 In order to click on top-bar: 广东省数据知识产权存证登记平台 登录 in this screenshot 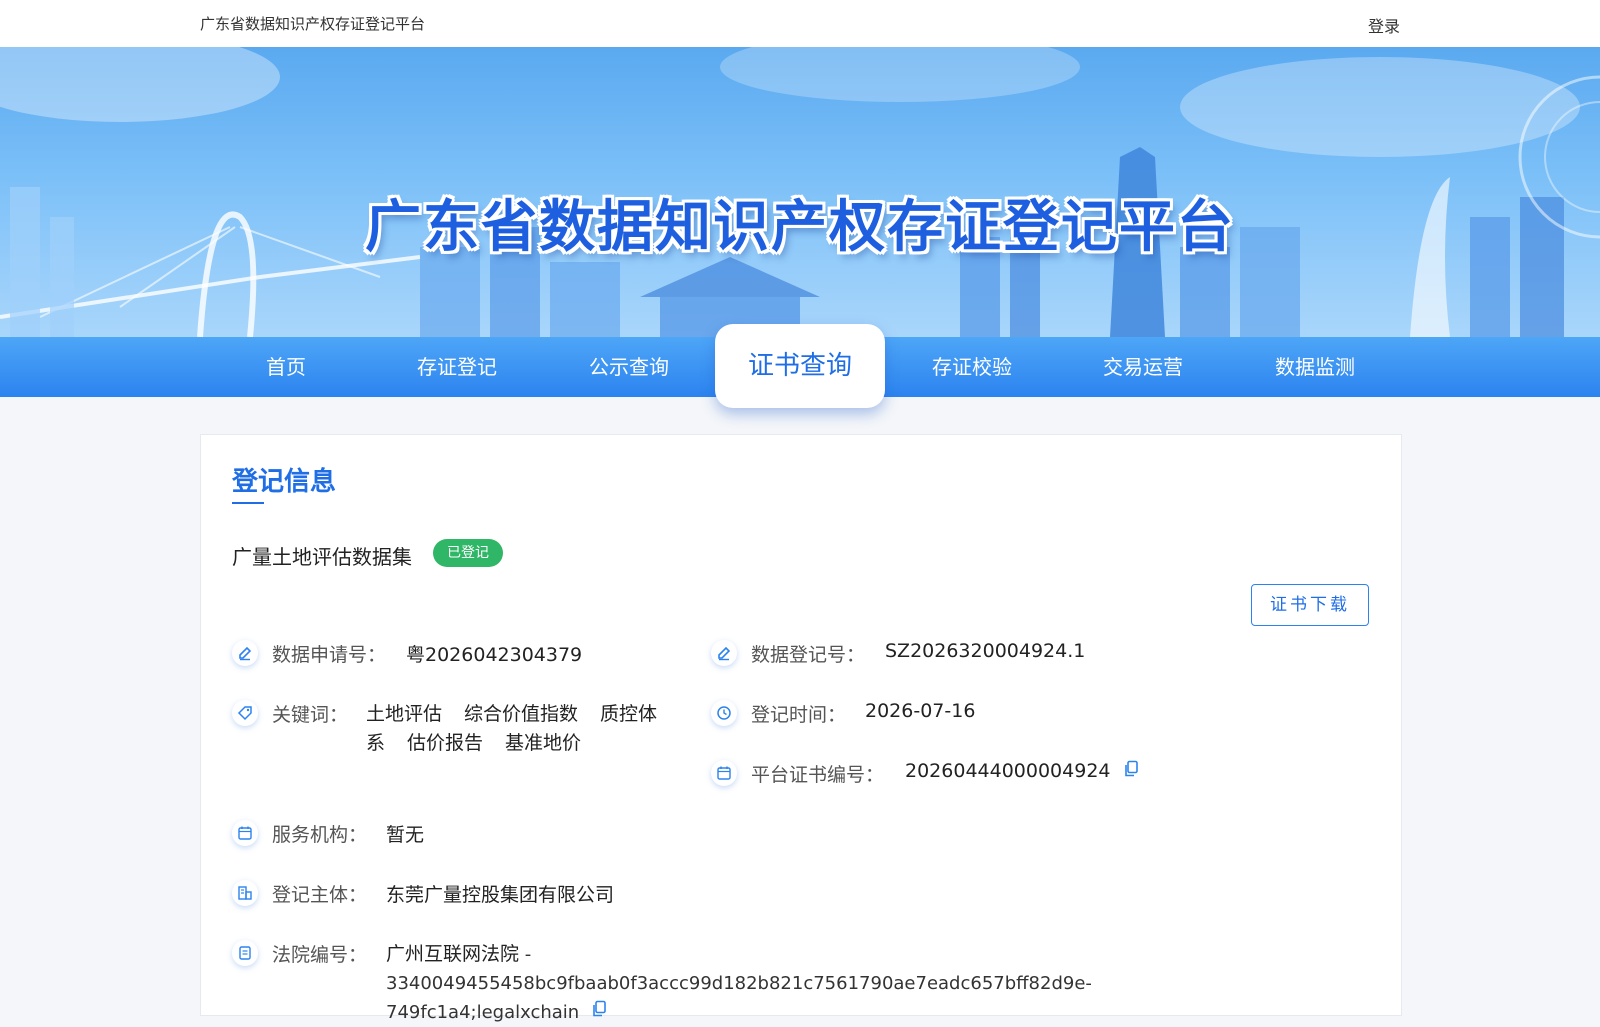, I will do `click(800, 23)`.